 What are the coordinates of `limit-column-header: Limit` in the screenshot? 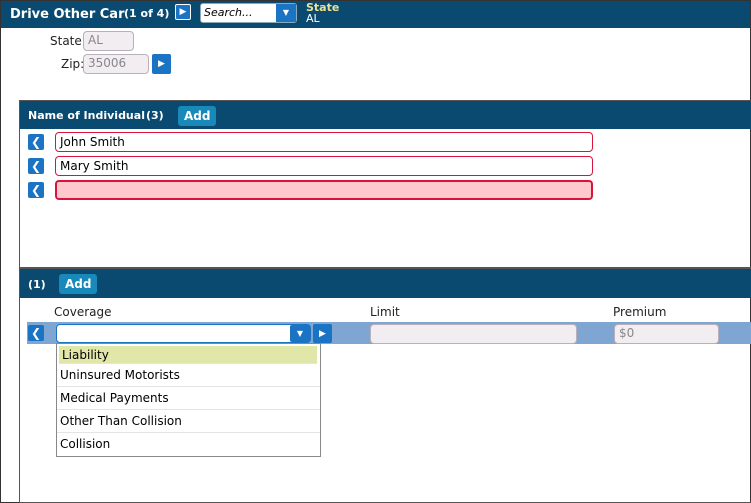 It's located at (385, 312).